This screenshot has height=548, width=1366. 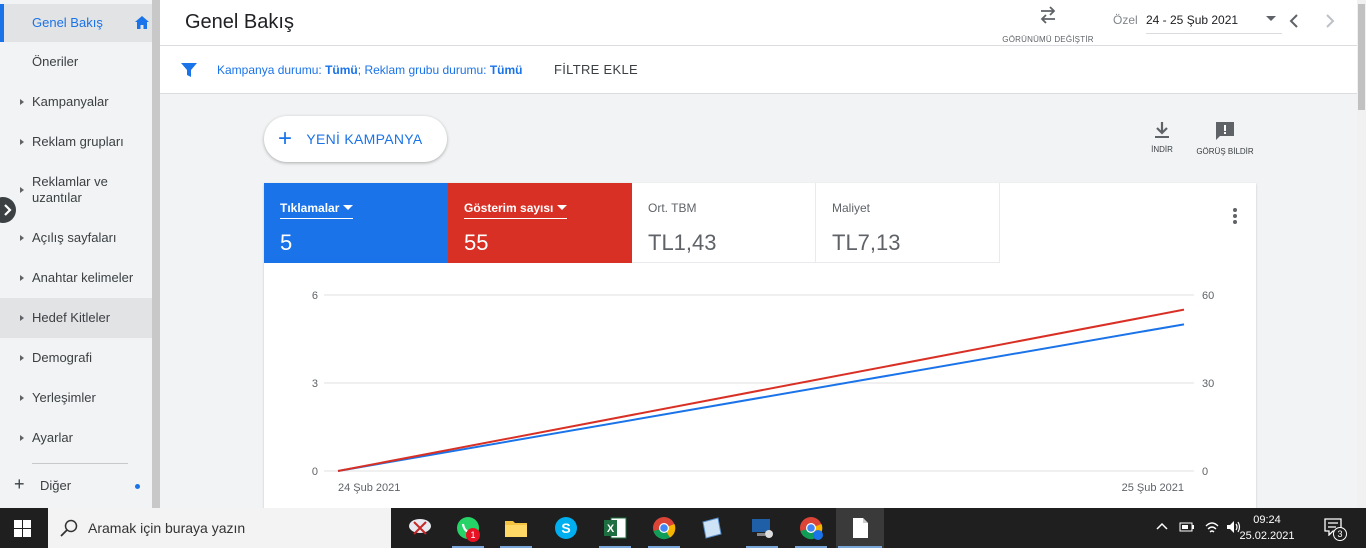 What do you see at coordinates (540, 223) in the screenshot?
I see `metric-tile-impressions: Gösterim sayısı 55` at bounding box center [540, 223].